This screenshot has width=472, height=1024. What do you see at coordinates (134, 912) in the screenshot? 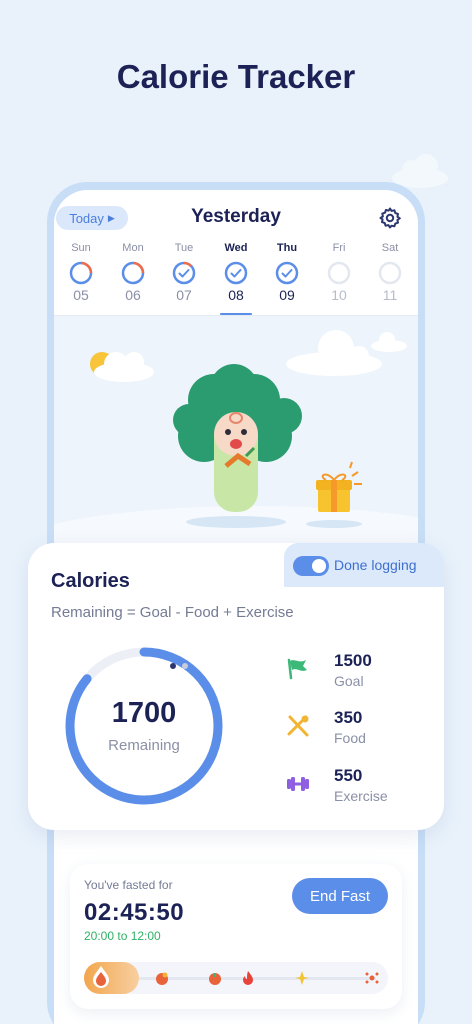
I see `fasted-time: 02:45:50` at bounding box center [134, 912].